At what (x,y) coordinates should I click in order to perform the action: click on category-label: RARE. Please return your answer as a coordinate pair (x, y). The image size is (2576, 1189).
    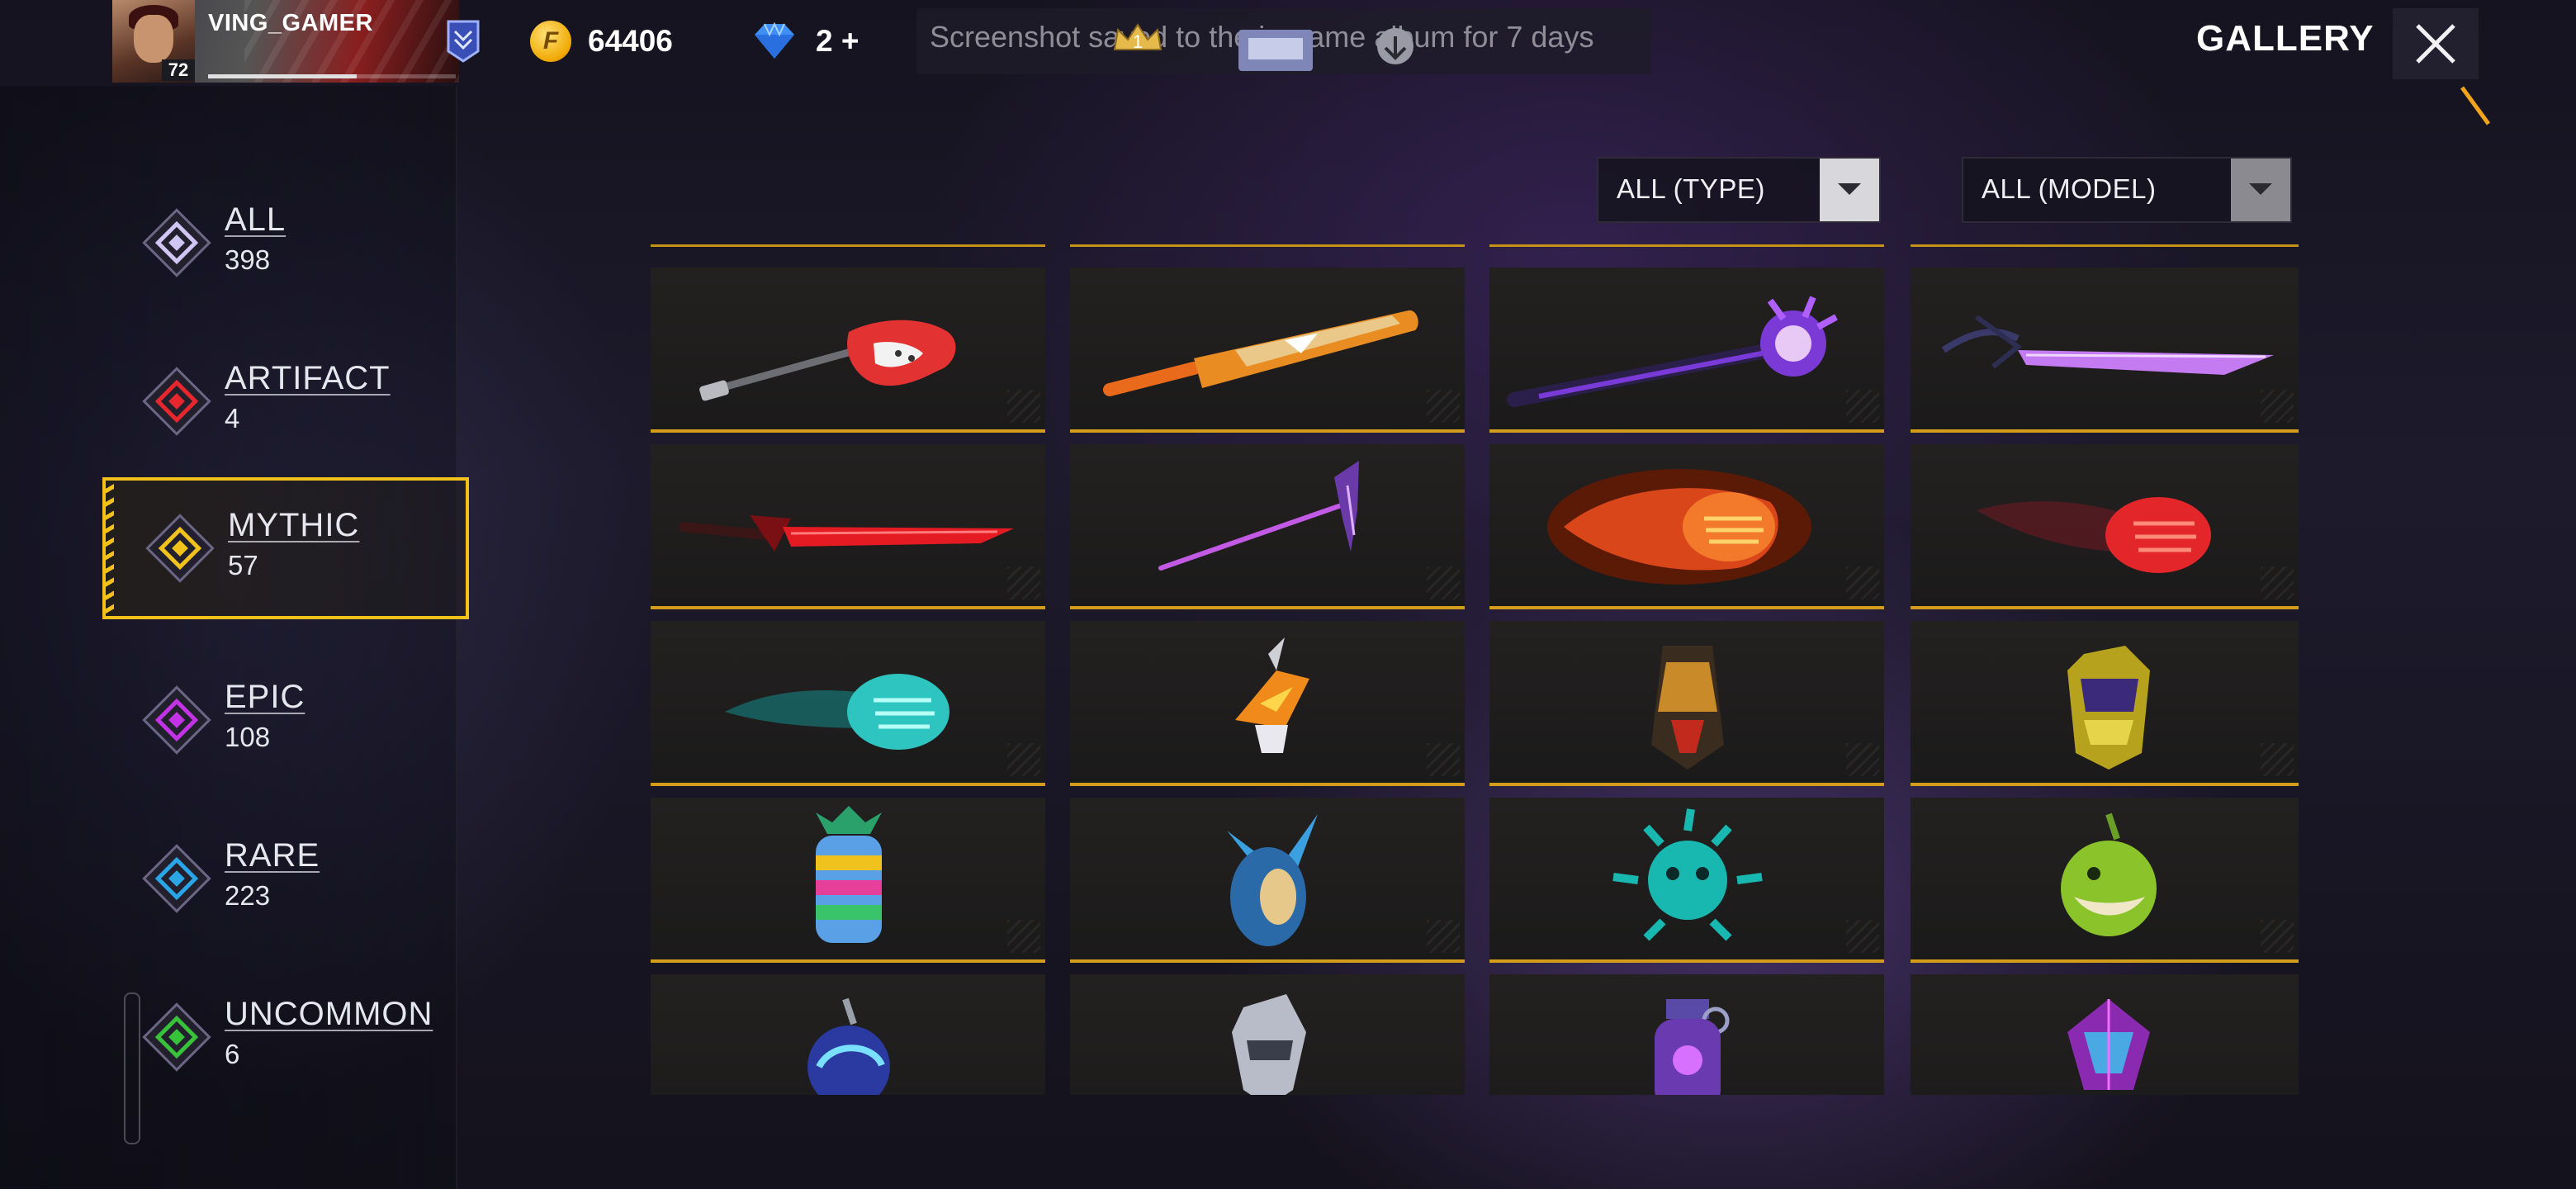
    Looking at the image, I should click on (272, 855).